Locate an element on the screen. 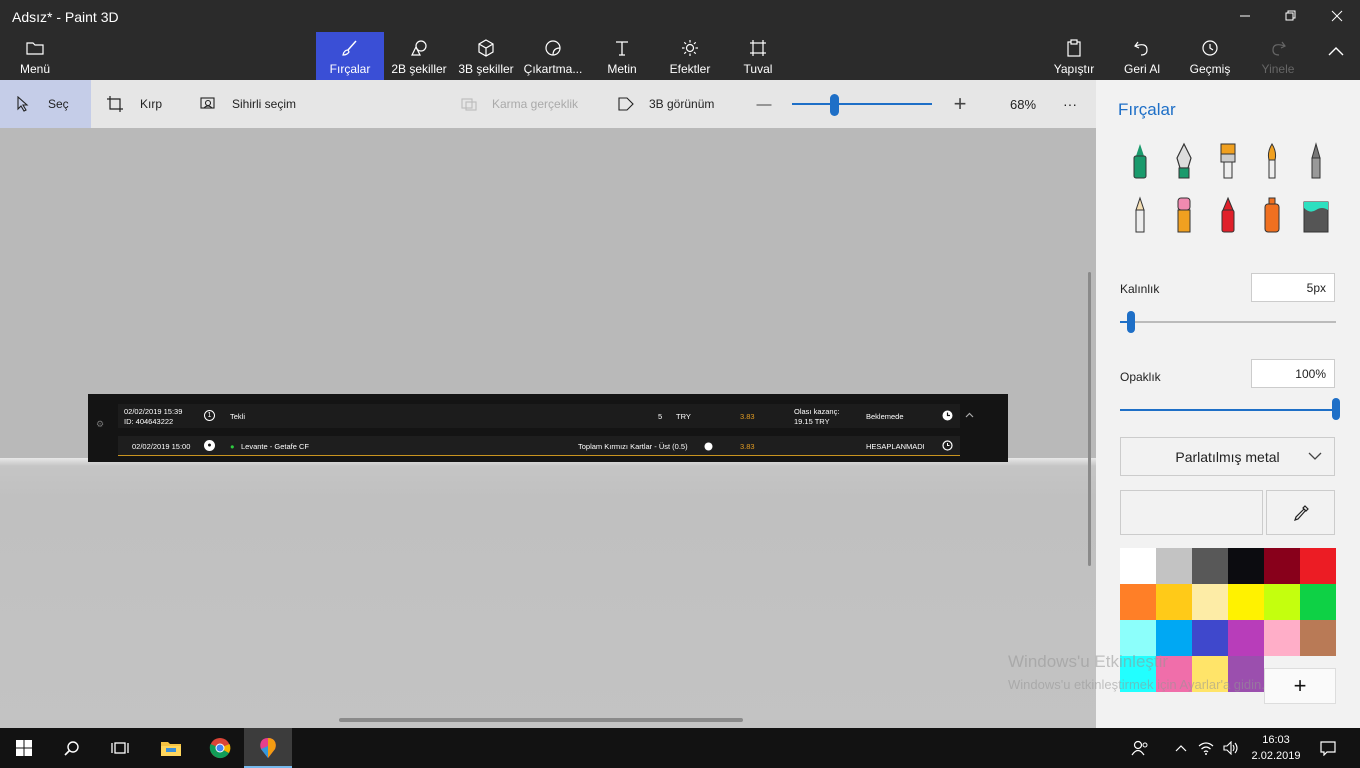 The image size is (1360, 768). view-3d-button: 3B görünüm is located at coordinates (665, 104).